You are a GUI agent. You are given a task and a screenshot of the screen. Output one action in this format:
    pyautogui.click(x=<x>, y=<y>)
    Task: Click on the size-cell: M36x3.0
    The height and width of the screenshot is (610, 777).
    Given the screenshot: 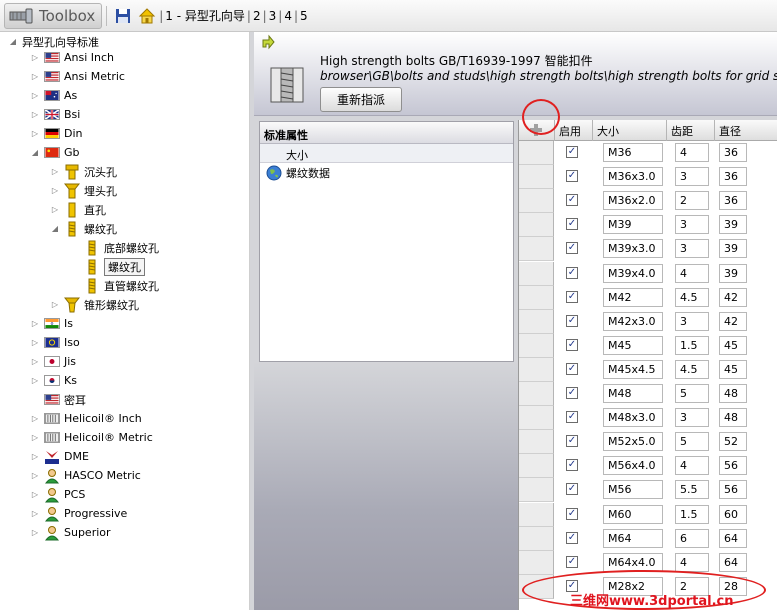 What is the action you would take?
    pyautogui.click(x=633, y=177)
    